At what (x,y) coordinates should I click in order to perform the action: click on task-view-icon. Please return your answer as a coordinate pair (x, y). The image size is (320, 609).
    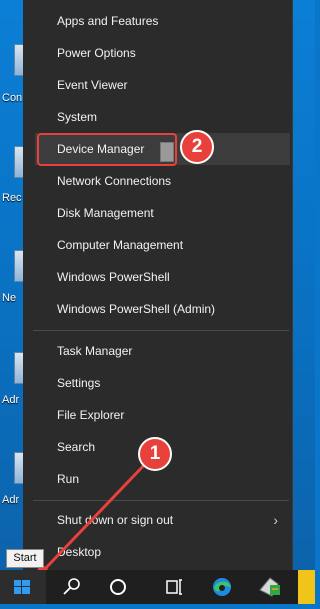
    Looking at the image, I should click on (174, 587).